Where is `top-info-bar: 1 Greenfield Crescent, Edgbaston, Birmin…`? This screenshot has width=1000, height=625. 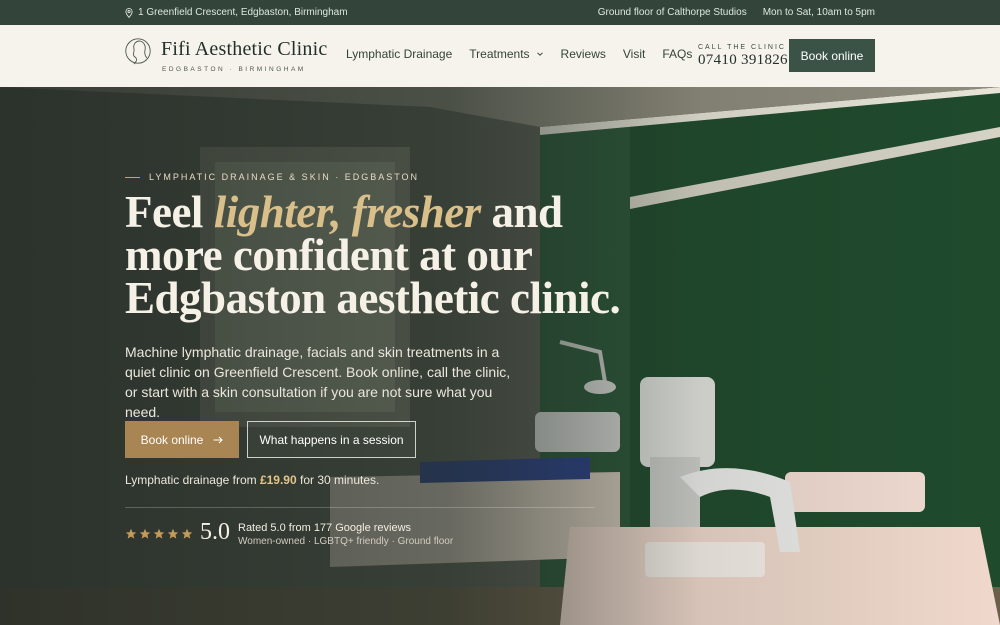 top-info-bar: 1 Greenfield Crescent, Edgbaston, Birmin… is located at coordinates (500, 12).